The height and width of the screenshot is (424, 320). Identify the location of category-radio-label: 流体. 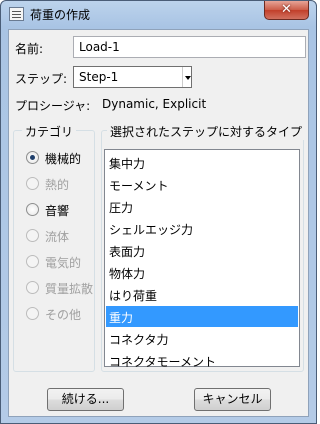
(57, 237).